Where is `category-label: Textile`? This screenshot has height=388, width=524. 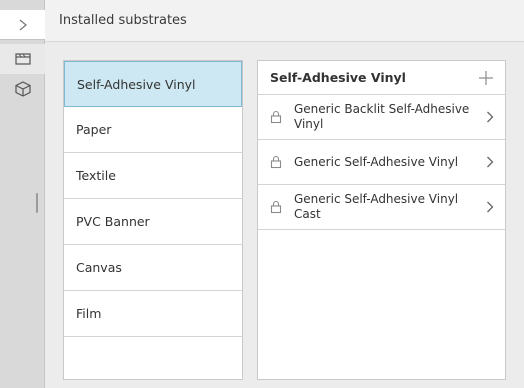
category-label: Textile is located at coordinates (96, 175).